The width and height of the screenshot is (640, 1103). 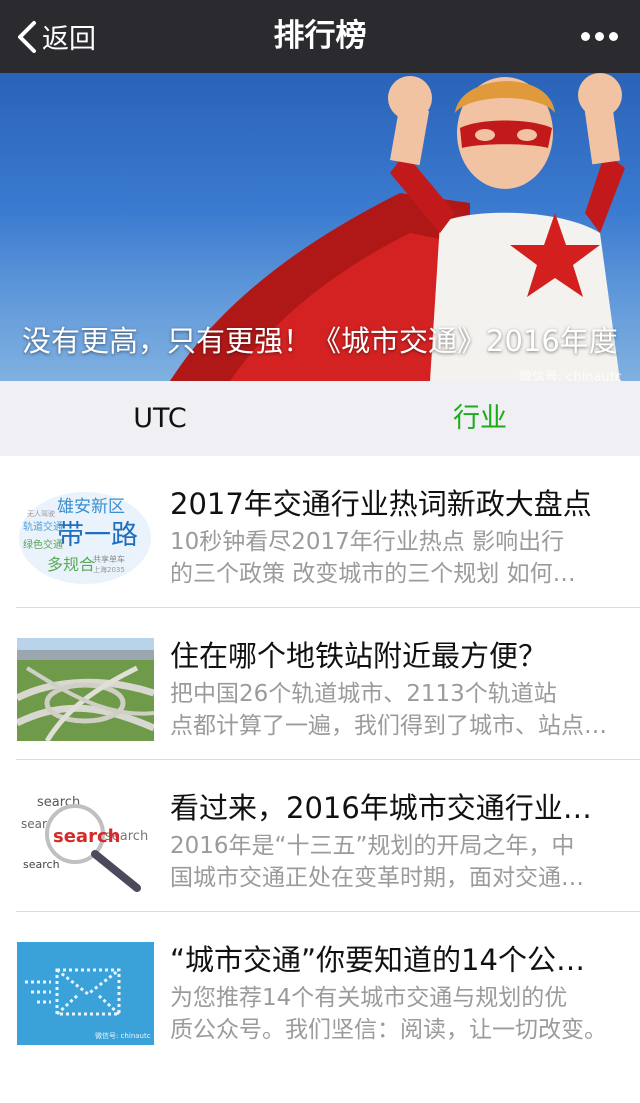 I want to click on svg-text: 多规合, so click(x=71, y=564).